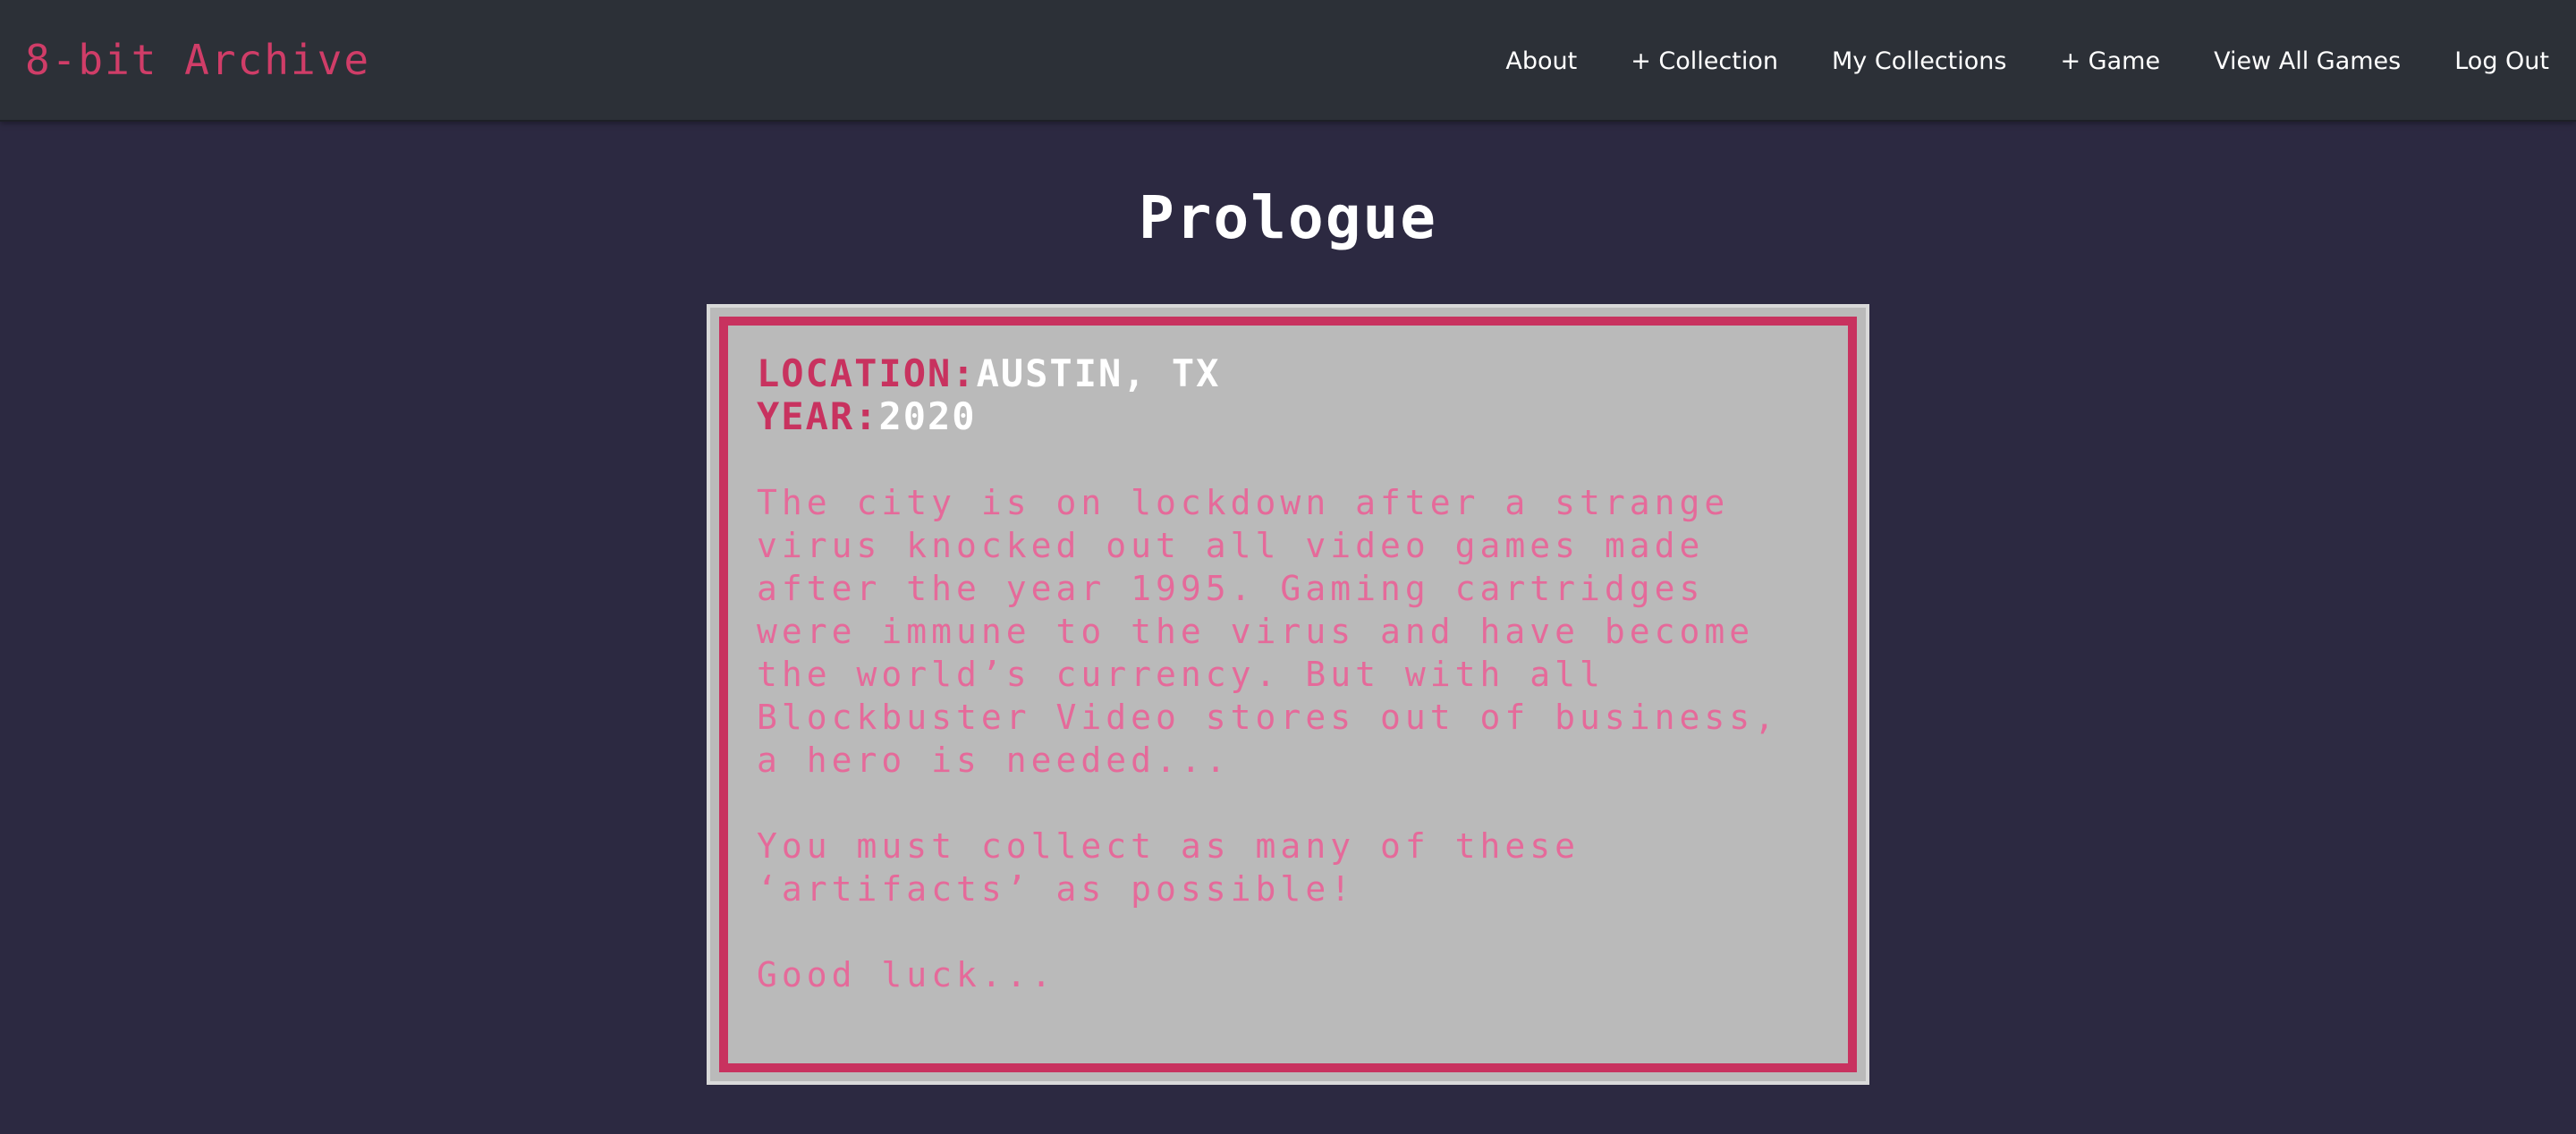  What do you see at coordinates (1919, 61) in the screenshot?
I see `nav-link-my-collections: My Collections` at bounding box center [1919, 61].